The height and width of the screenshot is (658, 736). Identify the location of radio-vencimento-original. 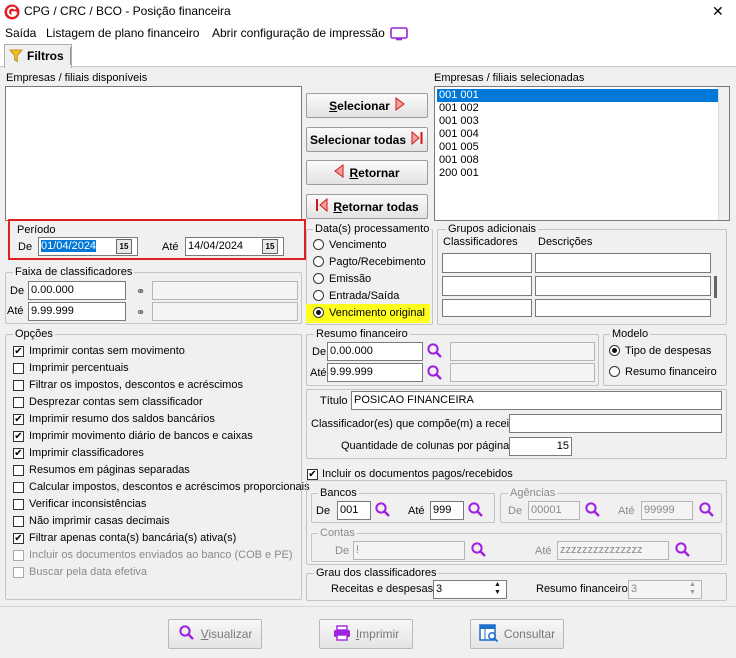
(318, 312).